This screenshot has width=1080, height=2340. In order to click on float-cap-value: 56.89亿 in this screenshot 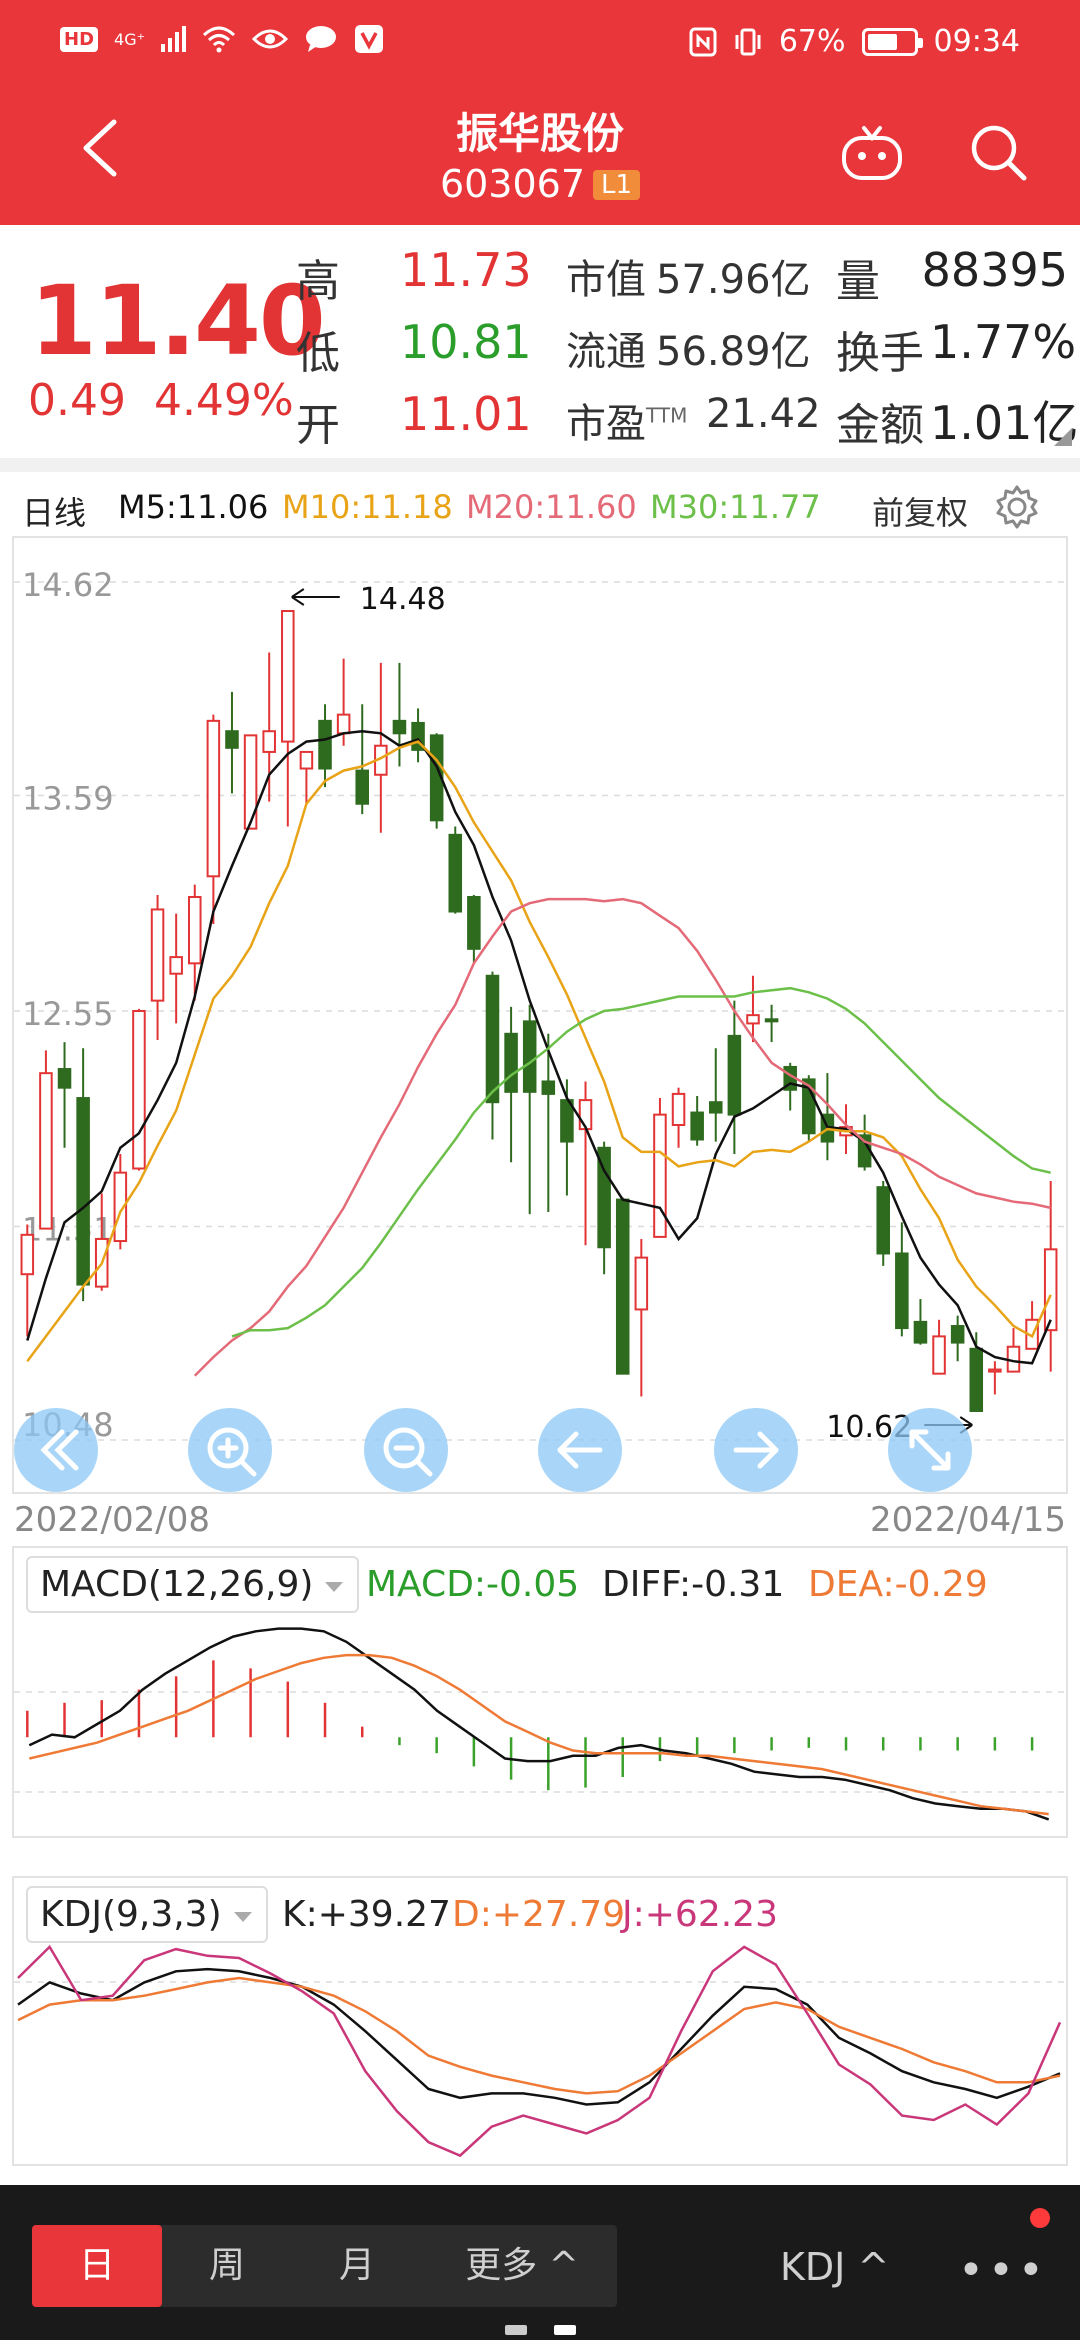, I will do `click(733, 352)`.